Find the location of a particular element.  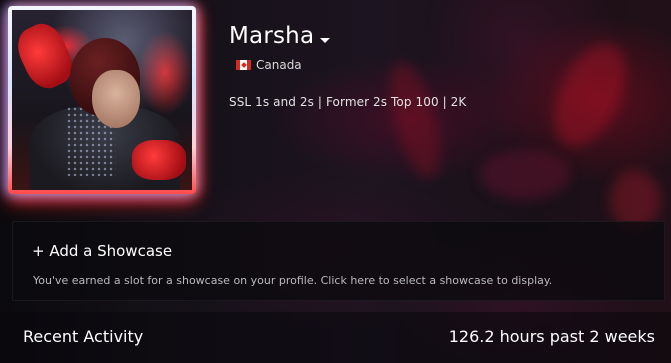

recent-activity-header: Recent Activity 126.2 hours past 2 weeks is located at coordinates (335, 337).